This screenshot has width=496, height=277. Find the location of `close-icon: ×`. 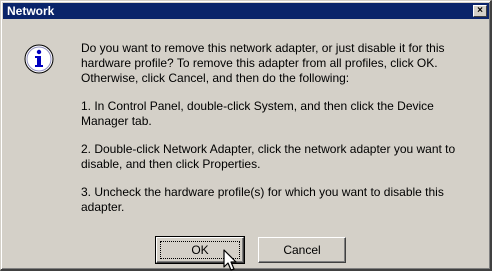

close-icon: × is located at coordinates (480, 10).